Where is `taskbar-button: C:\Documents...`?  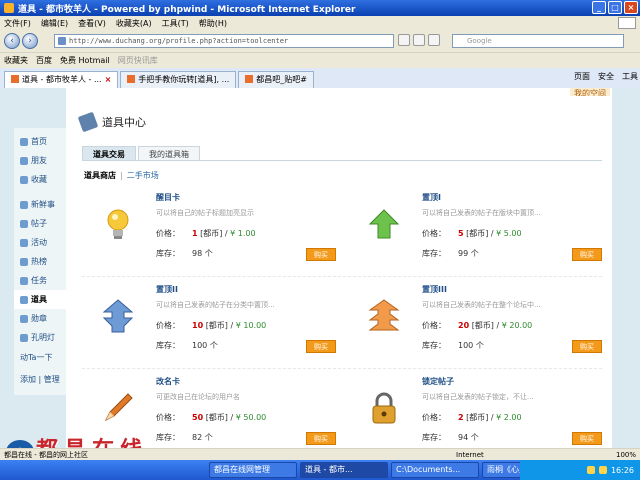 taskbar-button: C:\Documents... is located at coordinates (435, 470).